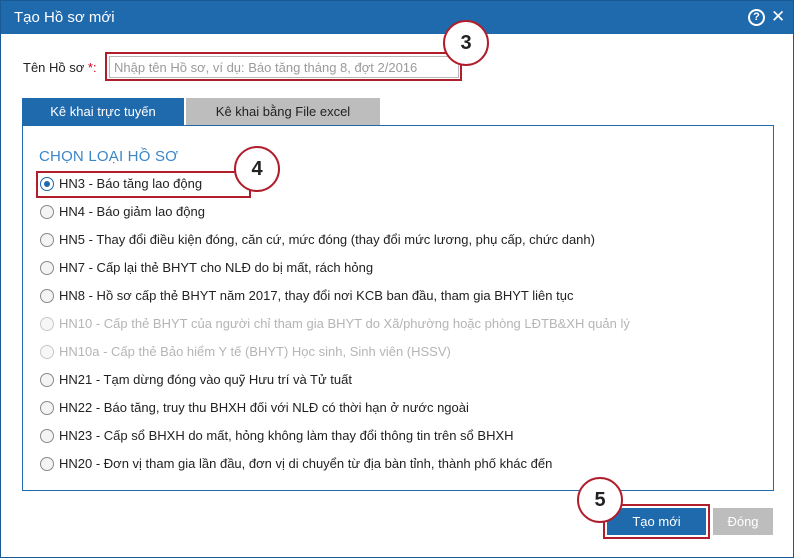 Image resolution: width=794 pixels, height=558 pixels. I want to click on callout-step-5: 5, so click(600, 500).